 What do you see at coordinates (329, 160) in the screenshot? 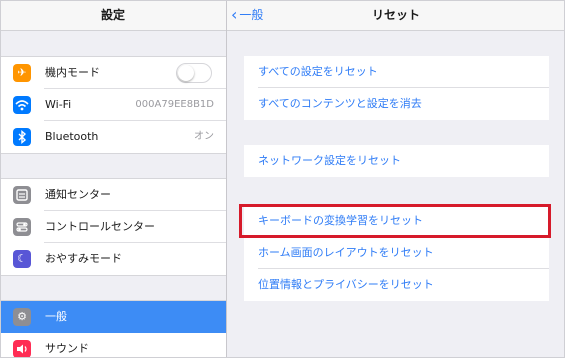
I see `list-item-label: ネットワーク設定をリセット` at bounding box center [329, 160].